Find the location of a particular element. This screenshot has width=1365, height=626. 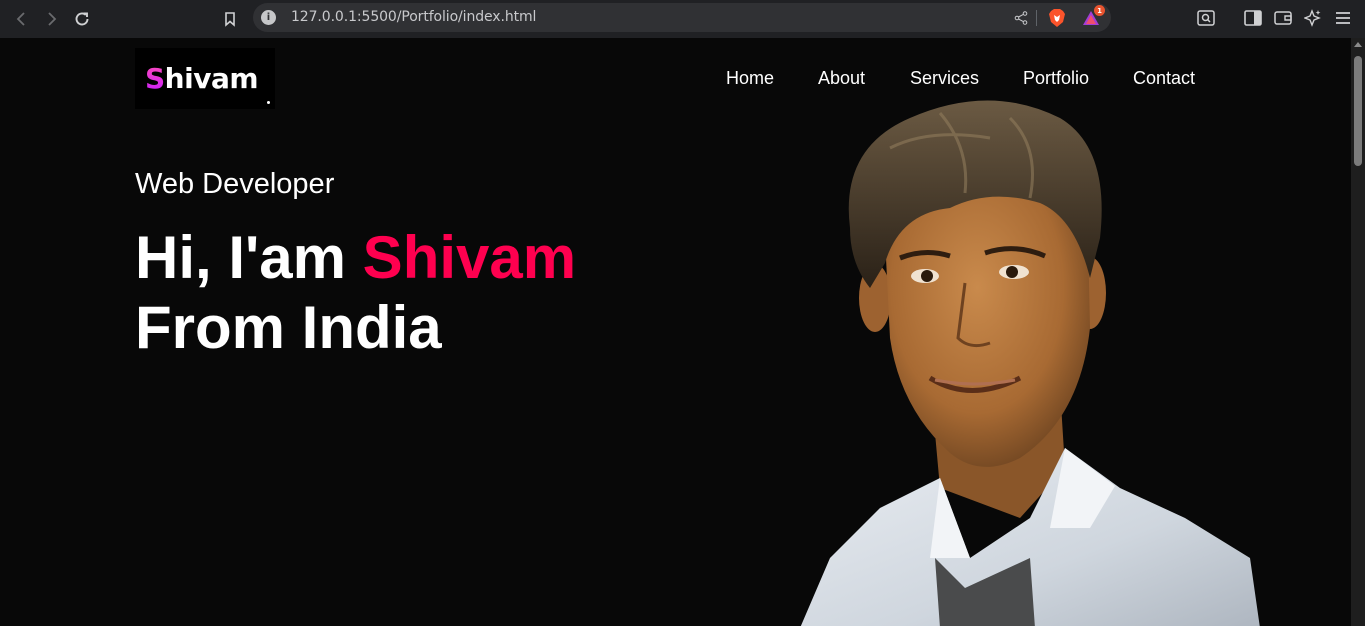

forward-button is located at coordinates (51, 19).